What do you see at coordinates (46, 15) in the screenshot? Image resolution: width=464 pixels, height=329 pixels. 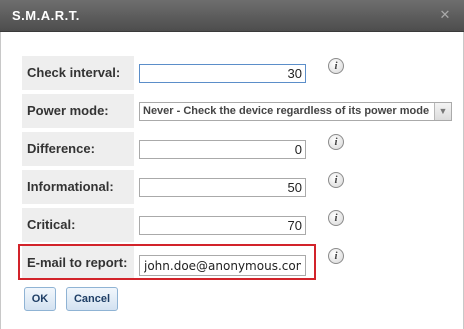 I see `dialog-title: S.M.A.R.T.` at bounding box center [46, 15].